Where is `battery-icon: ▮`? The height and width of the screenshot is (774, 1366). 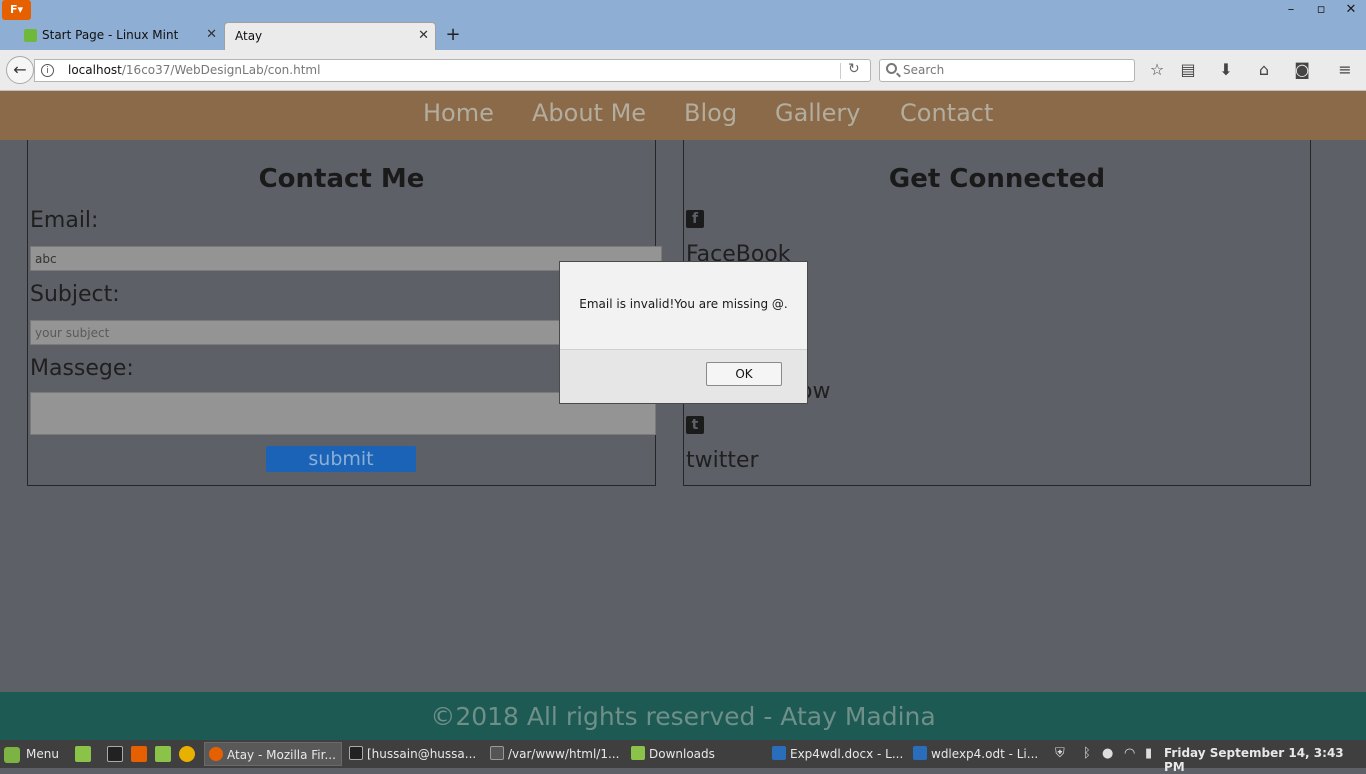
battery-icon: ▮ is located at coordinates (1148, 753).